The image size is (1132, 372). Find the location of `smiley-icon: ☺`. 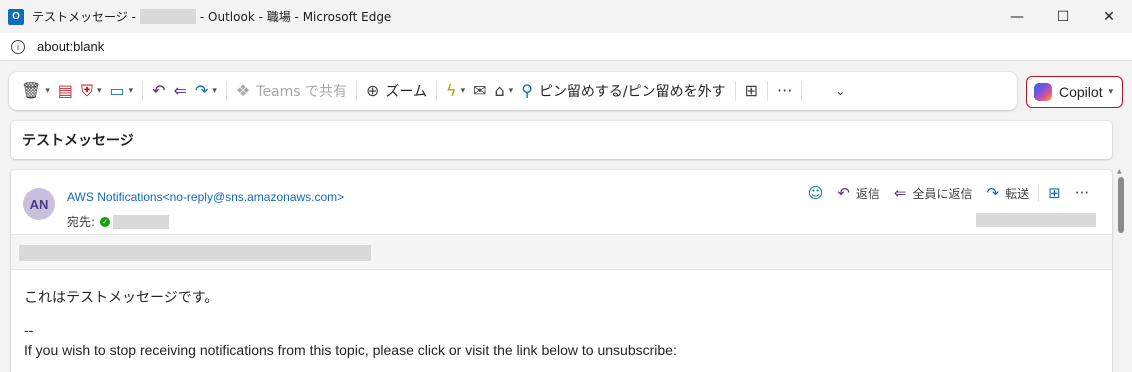

smiley-icon: ☺ is located at coordinates (815, 193).